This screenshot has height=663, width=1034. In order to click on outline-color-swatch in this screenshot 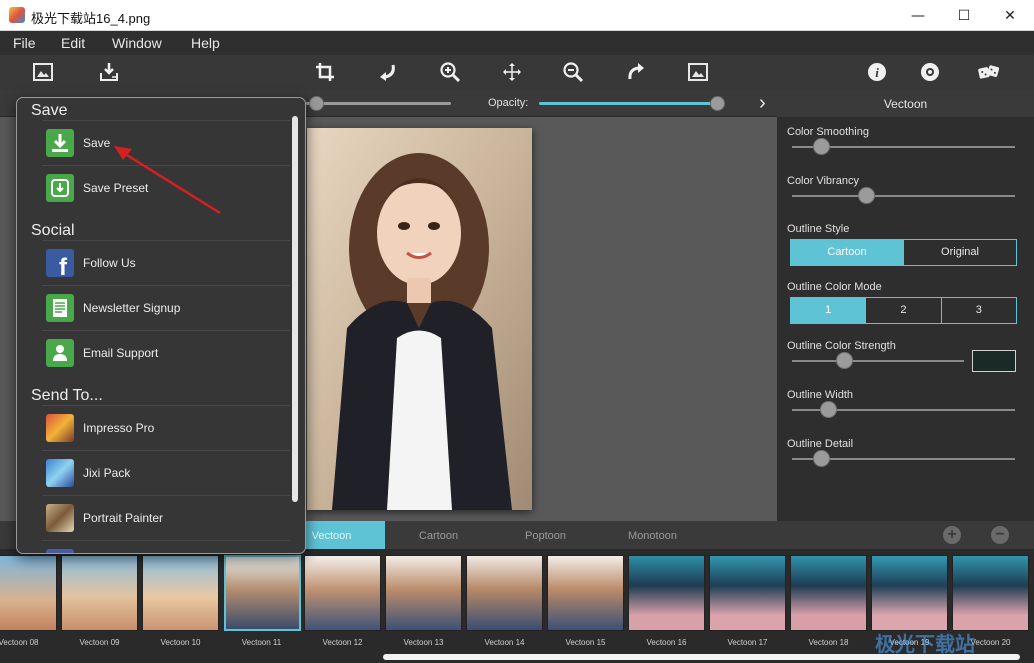, I will do `click(994, 361)`.